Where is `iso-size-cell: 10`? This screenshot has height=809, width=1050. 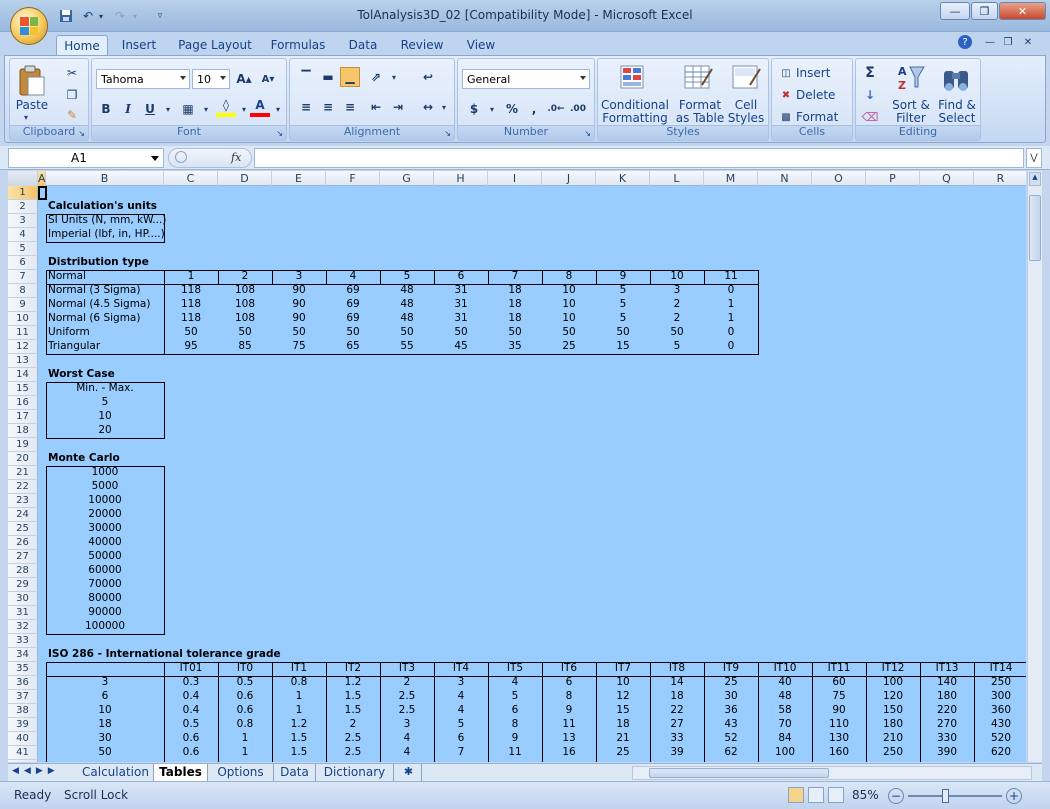
iso-size-cell: 10 is located at coordinates (105, 711).